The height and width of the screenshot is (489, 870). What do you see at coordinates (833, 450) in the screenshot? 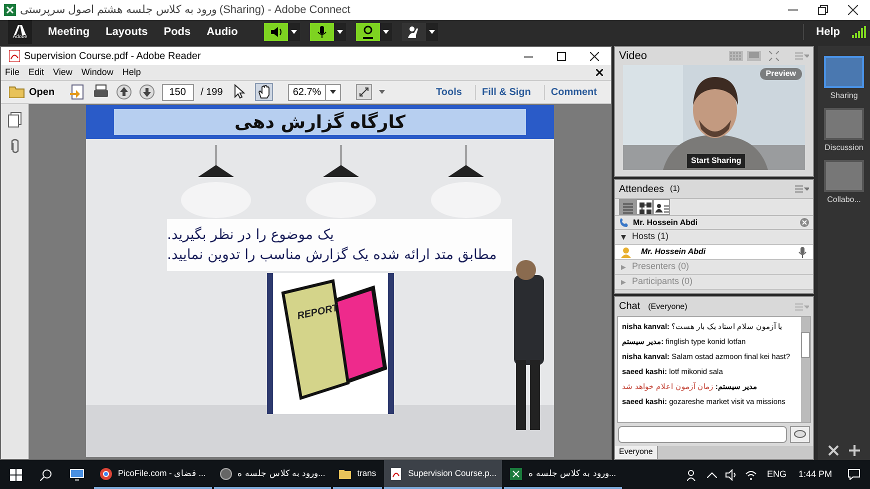
I see `delete-icon` at bounding box center [833, 450].